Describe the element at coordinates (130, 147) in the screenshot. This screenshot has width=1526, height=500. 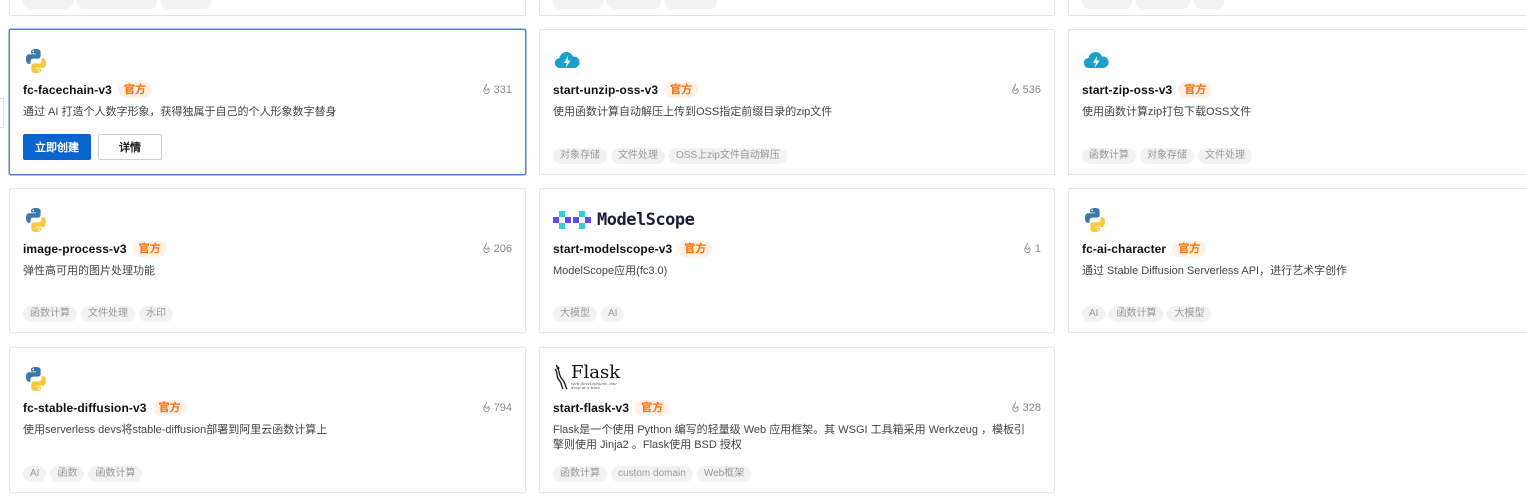
I see `details-button: 详情` at that location.